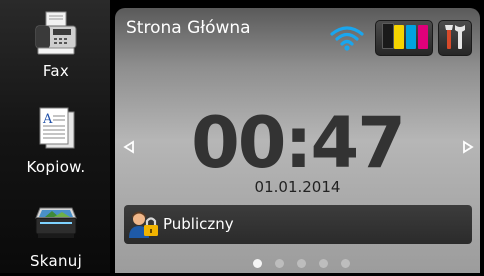  What do you see at coordinates (188, 28) in the screenshot?
I see `page-title: Strona Główna` at bounding box center [188, 28].